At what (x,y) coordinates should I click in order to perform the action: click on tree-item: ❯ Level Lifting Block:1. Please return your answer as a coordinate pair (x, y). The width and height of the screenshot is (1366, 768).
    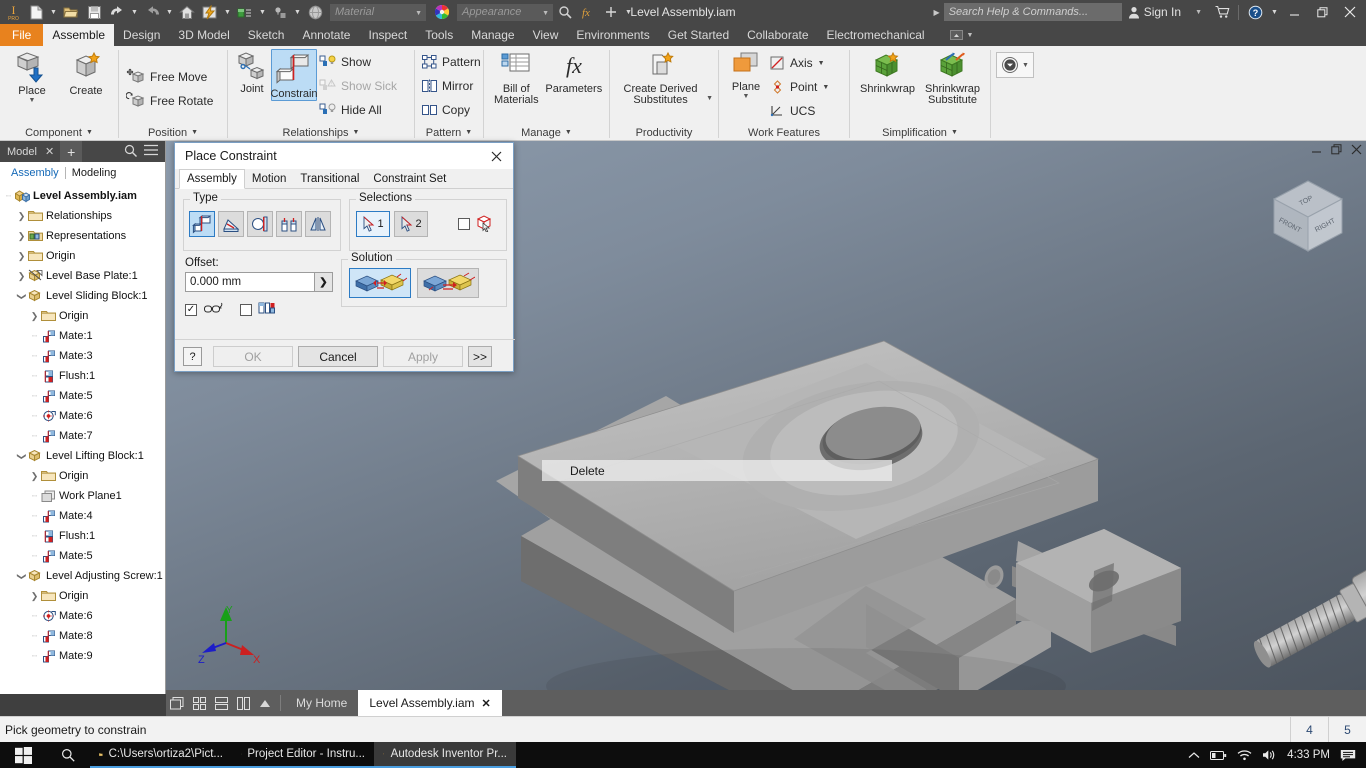
    Looking at the image, I should click on (82, 456).